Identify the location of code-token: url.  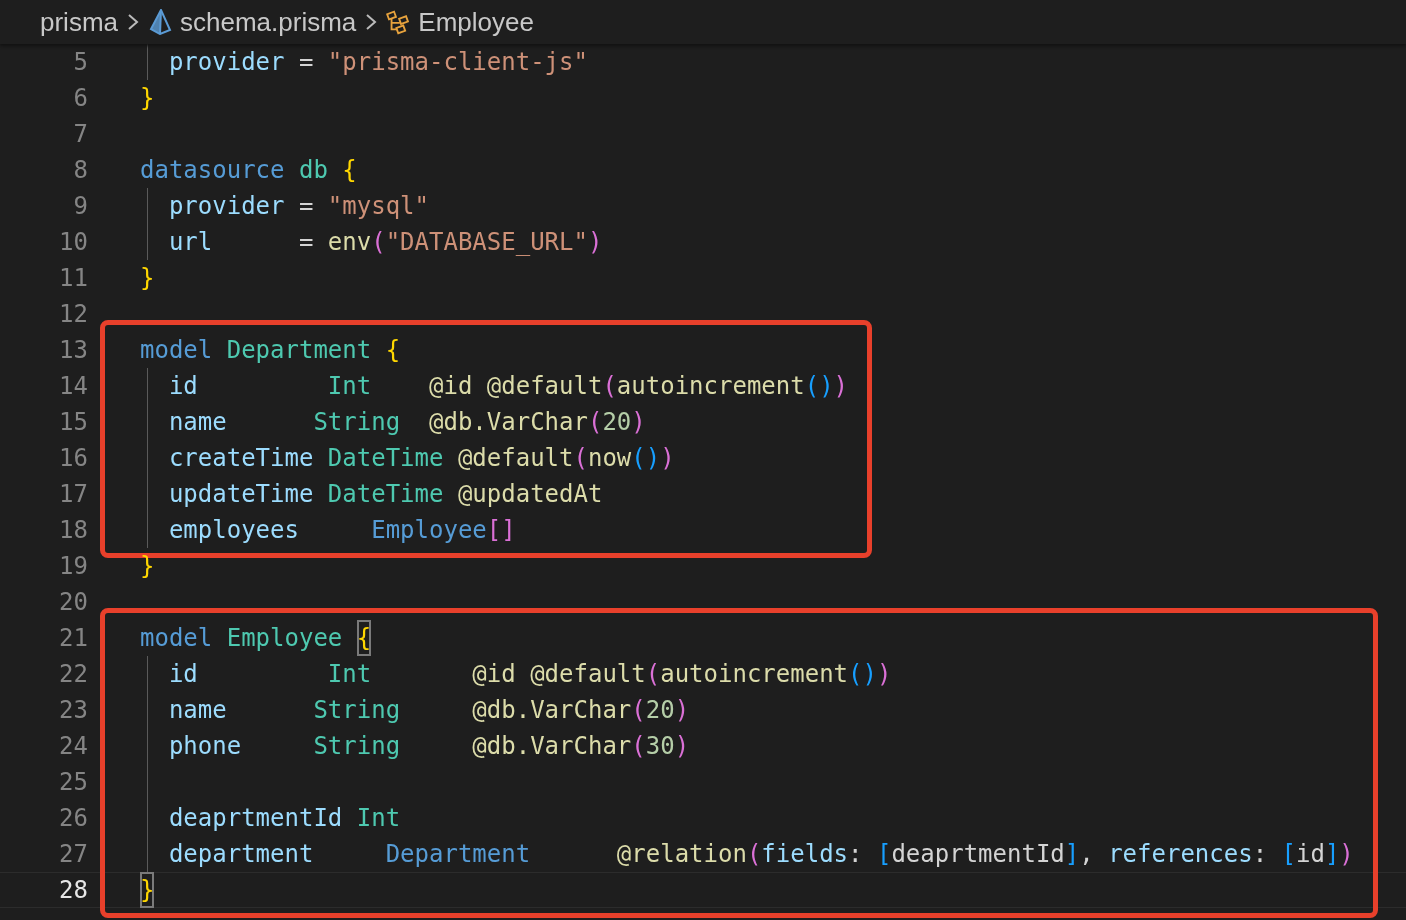
(190, 242).